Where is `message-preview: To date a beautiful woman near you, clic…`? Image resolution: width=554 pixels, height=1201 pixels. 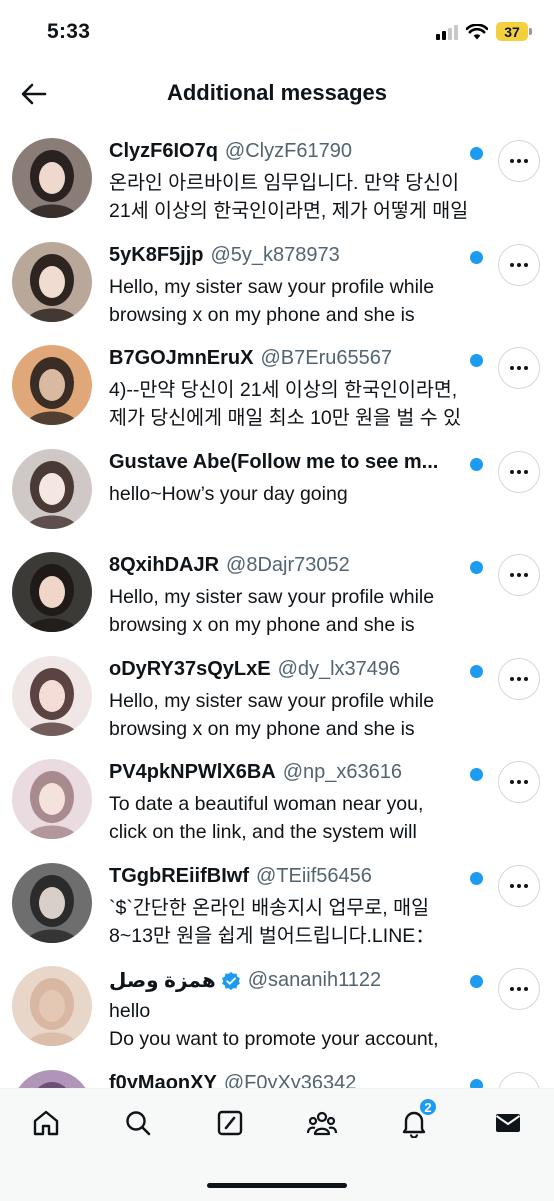
message-preview: To date a beautiful woman near you, clic… is located at coordinates (266, 818).